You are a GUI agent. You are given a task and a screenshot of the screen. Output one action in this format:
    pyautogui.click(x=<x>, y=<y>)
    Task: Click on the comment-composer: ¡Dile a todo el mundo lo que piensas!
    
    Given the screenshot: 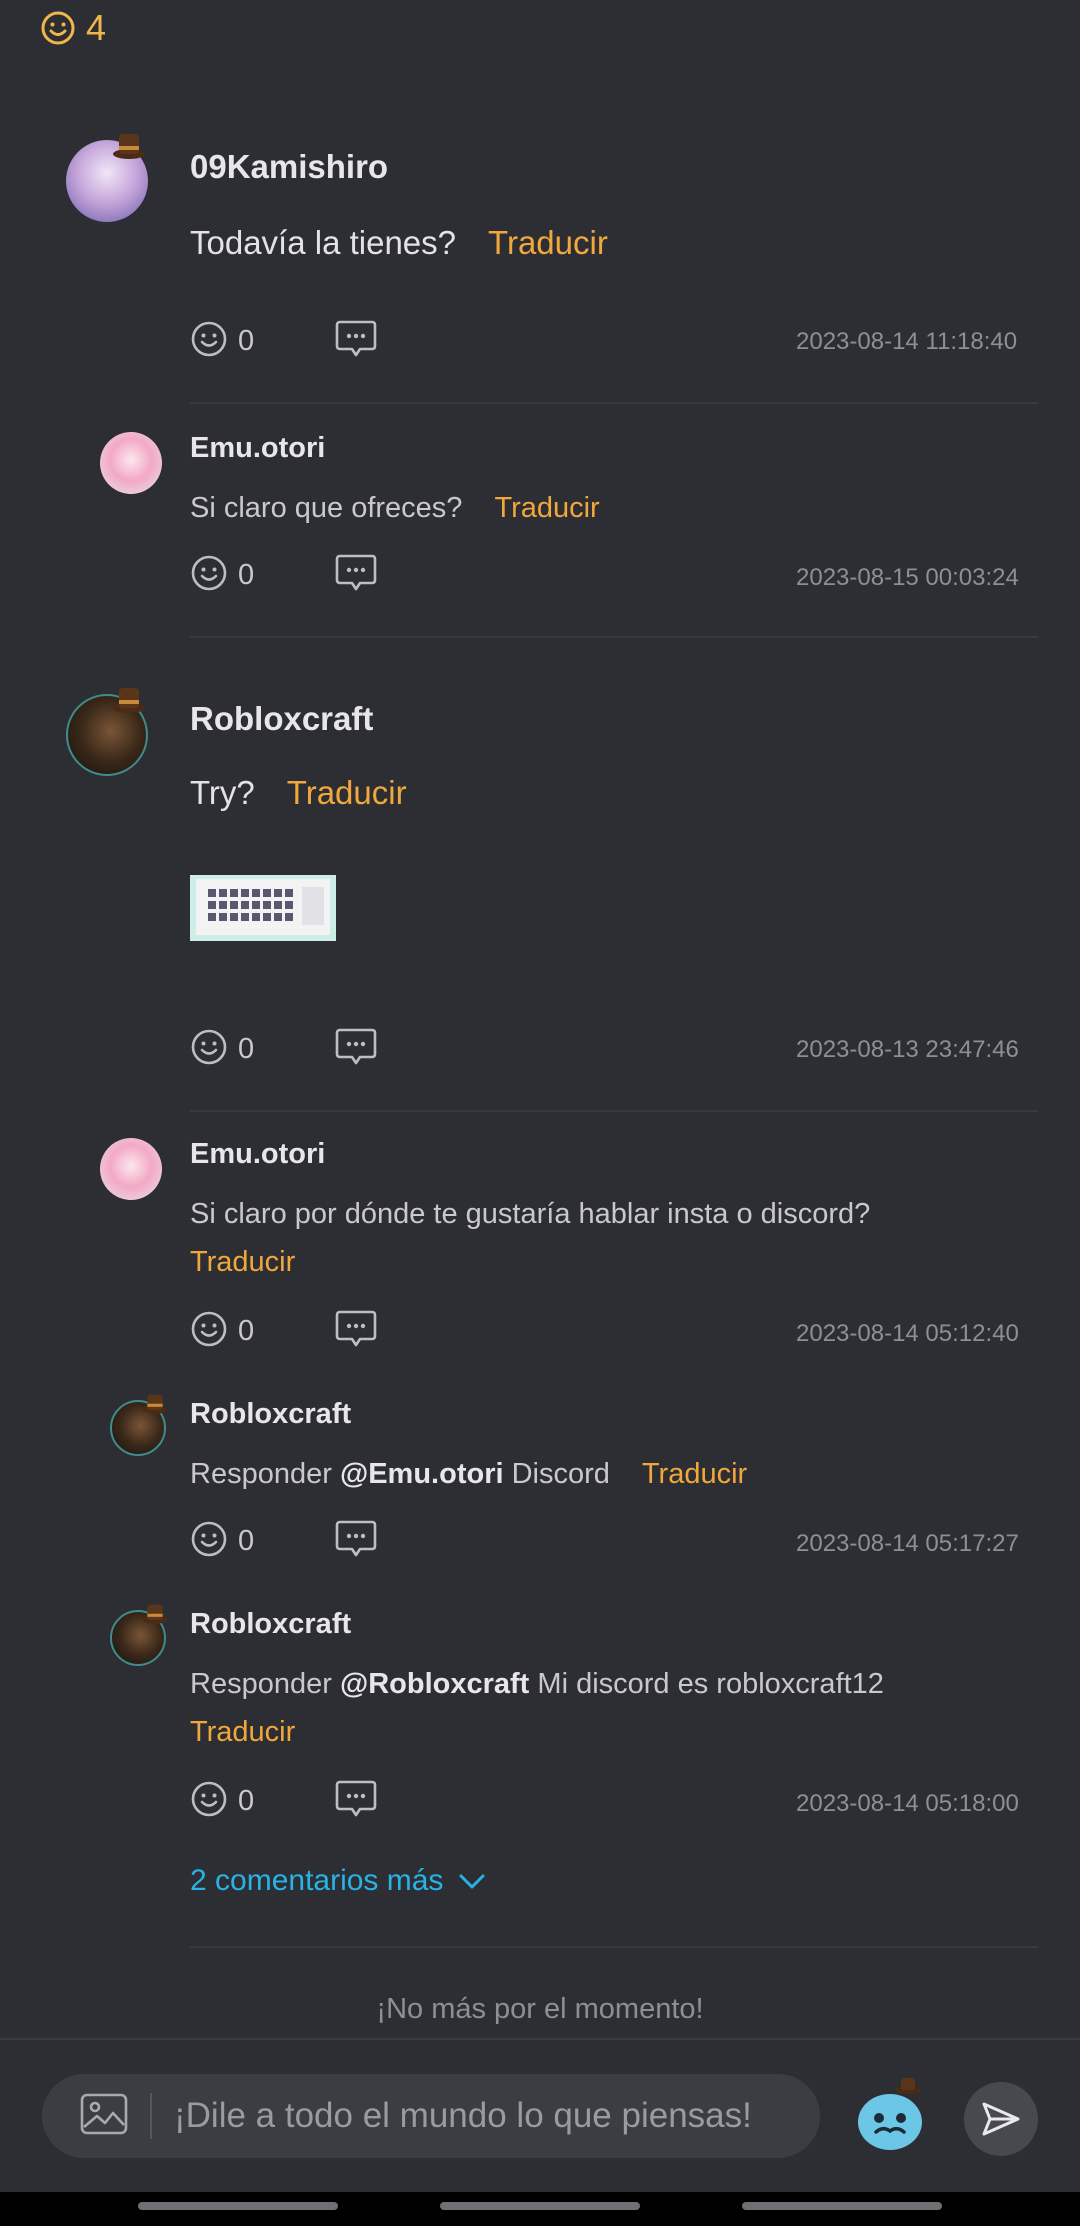 What is the action you would take?
    pyautogui.click(x=540, y=2116)
    